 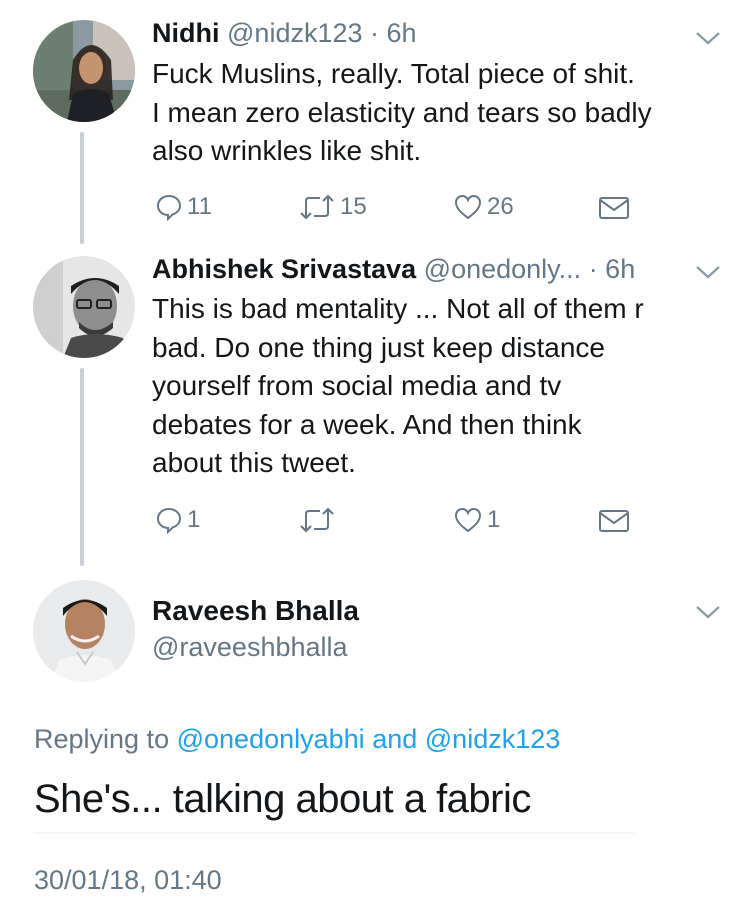 I want to click on retweet-button, so click(x=319, y=520).